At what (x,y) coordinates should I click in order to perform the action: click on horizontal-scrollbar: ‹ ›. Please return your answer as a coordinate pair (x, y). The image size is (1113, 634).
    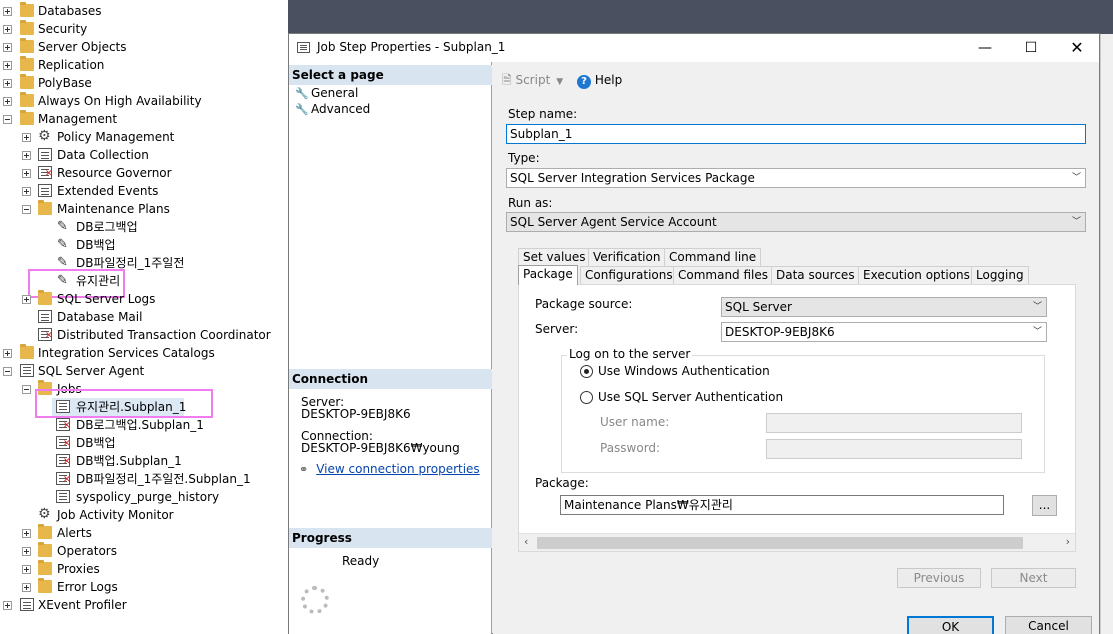
    Looking at the image, I should click on (797, 542).